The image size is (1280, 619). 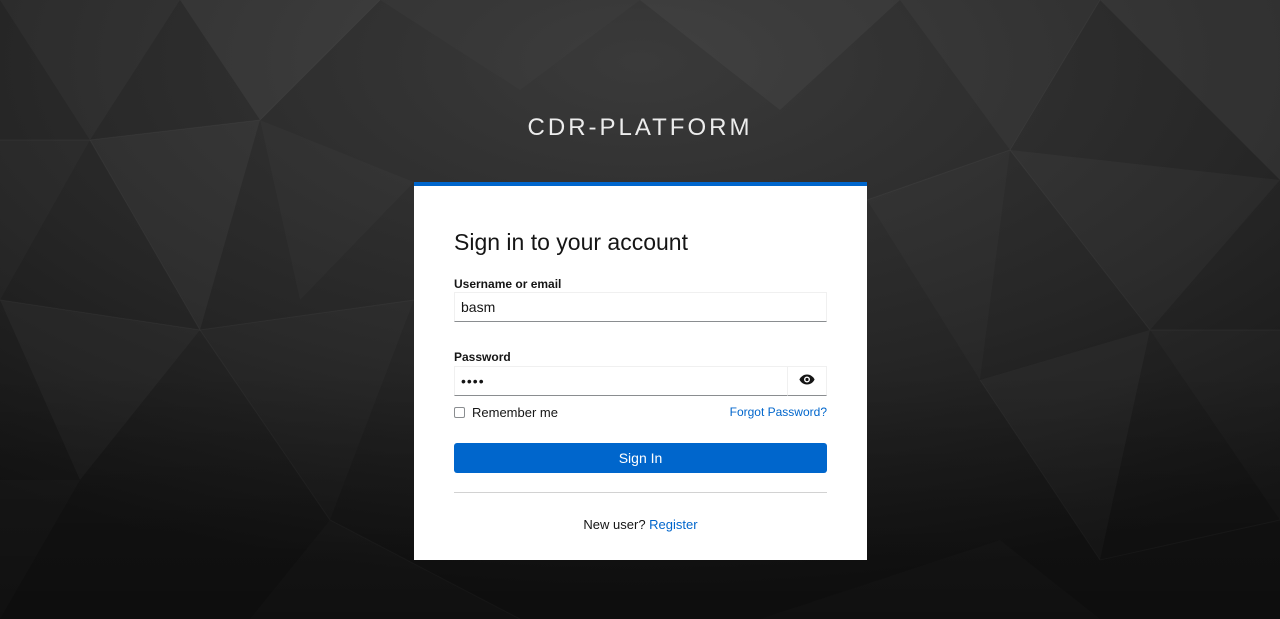 I want to click on register-link: Register, so click(x=673, y=524).